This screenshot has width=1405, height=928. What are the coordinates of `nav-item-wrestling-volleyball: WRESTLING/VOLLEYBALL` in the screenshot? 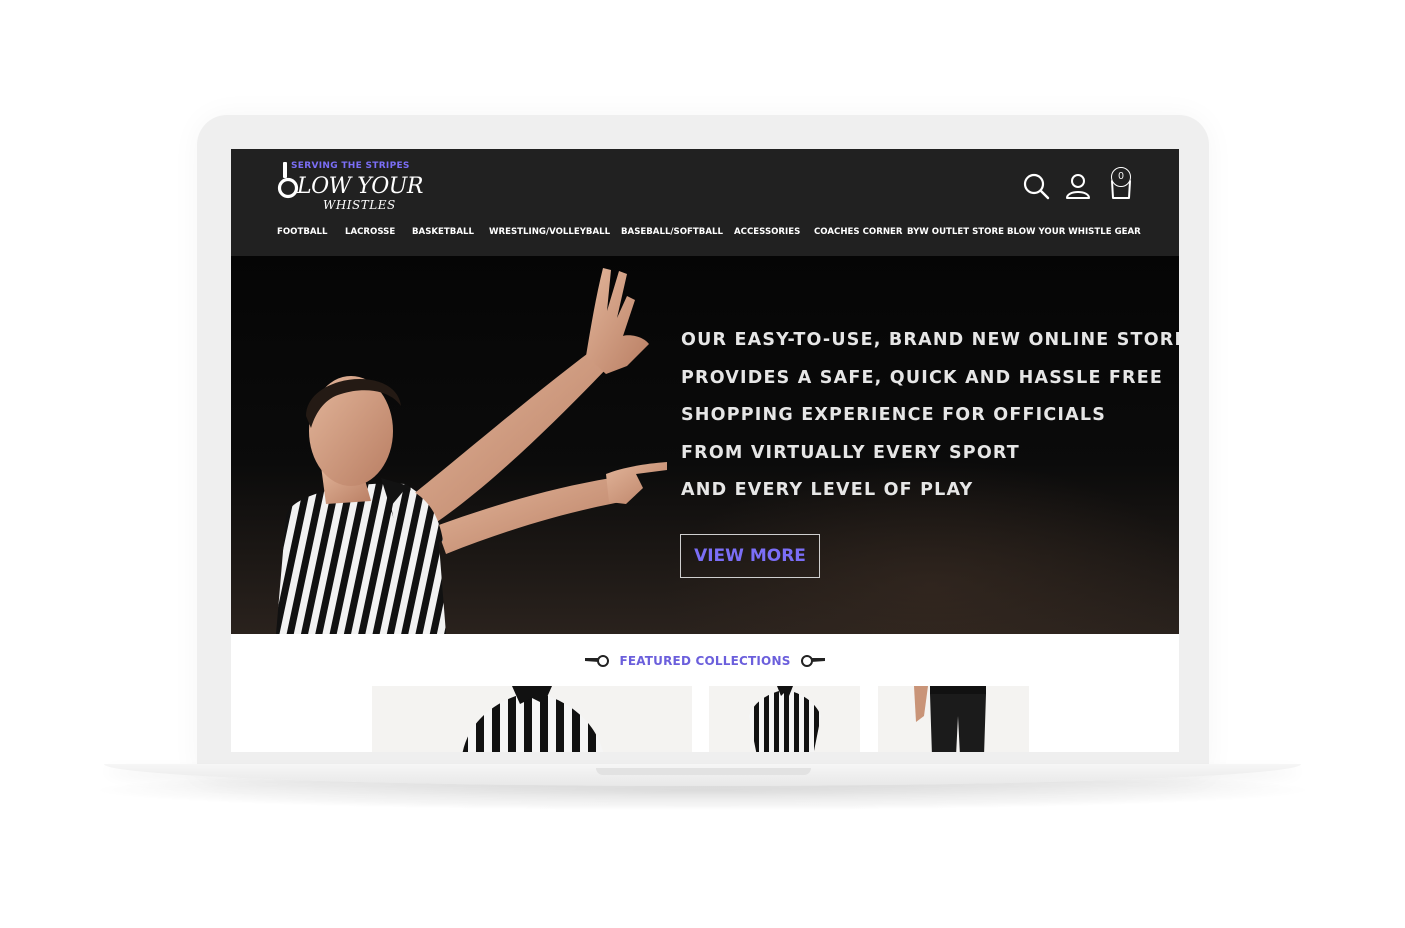 It's located at (549, 232).